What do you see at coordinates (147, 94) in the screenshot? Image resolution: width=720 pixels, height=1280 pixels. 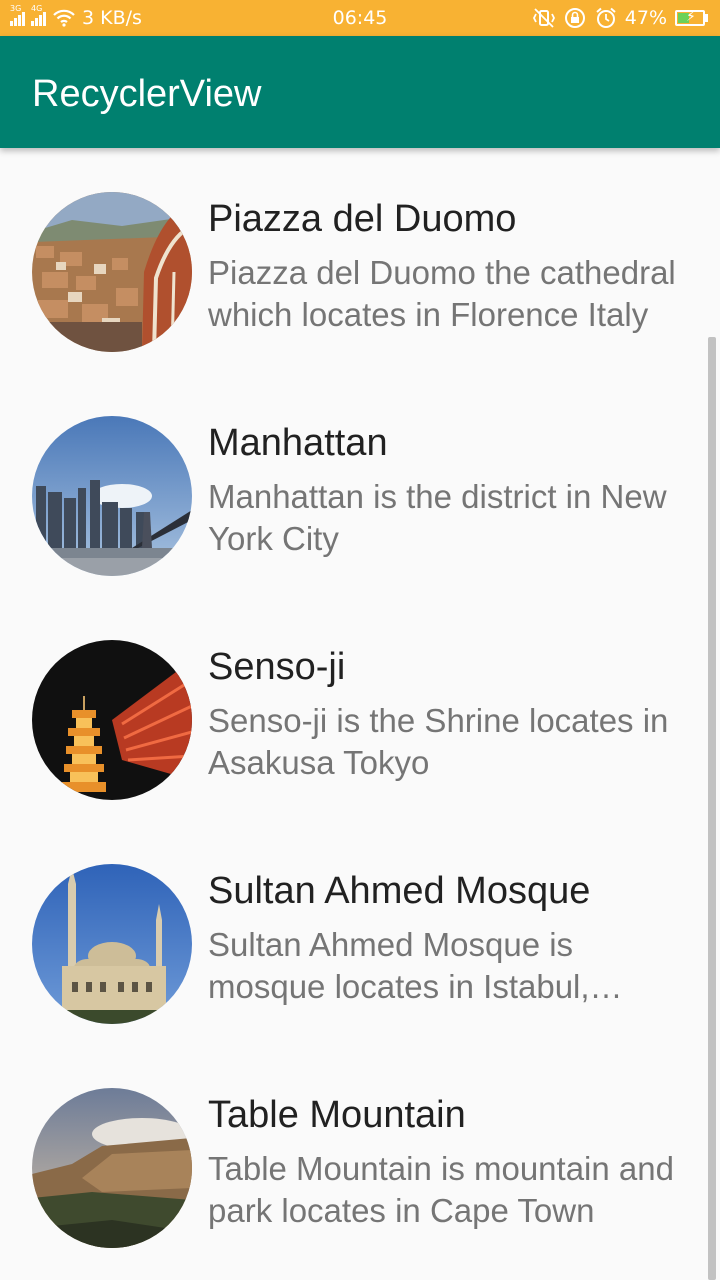 I see `app-title: RecyclerView` at bounding box center [147, 94].